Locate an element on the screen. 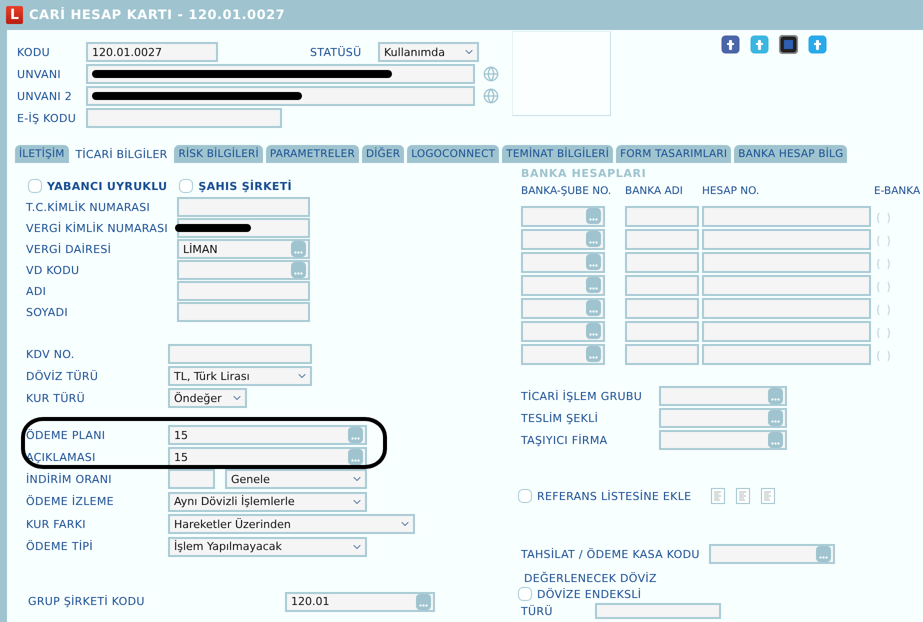  dropdown is located at coordinates (658, 611).